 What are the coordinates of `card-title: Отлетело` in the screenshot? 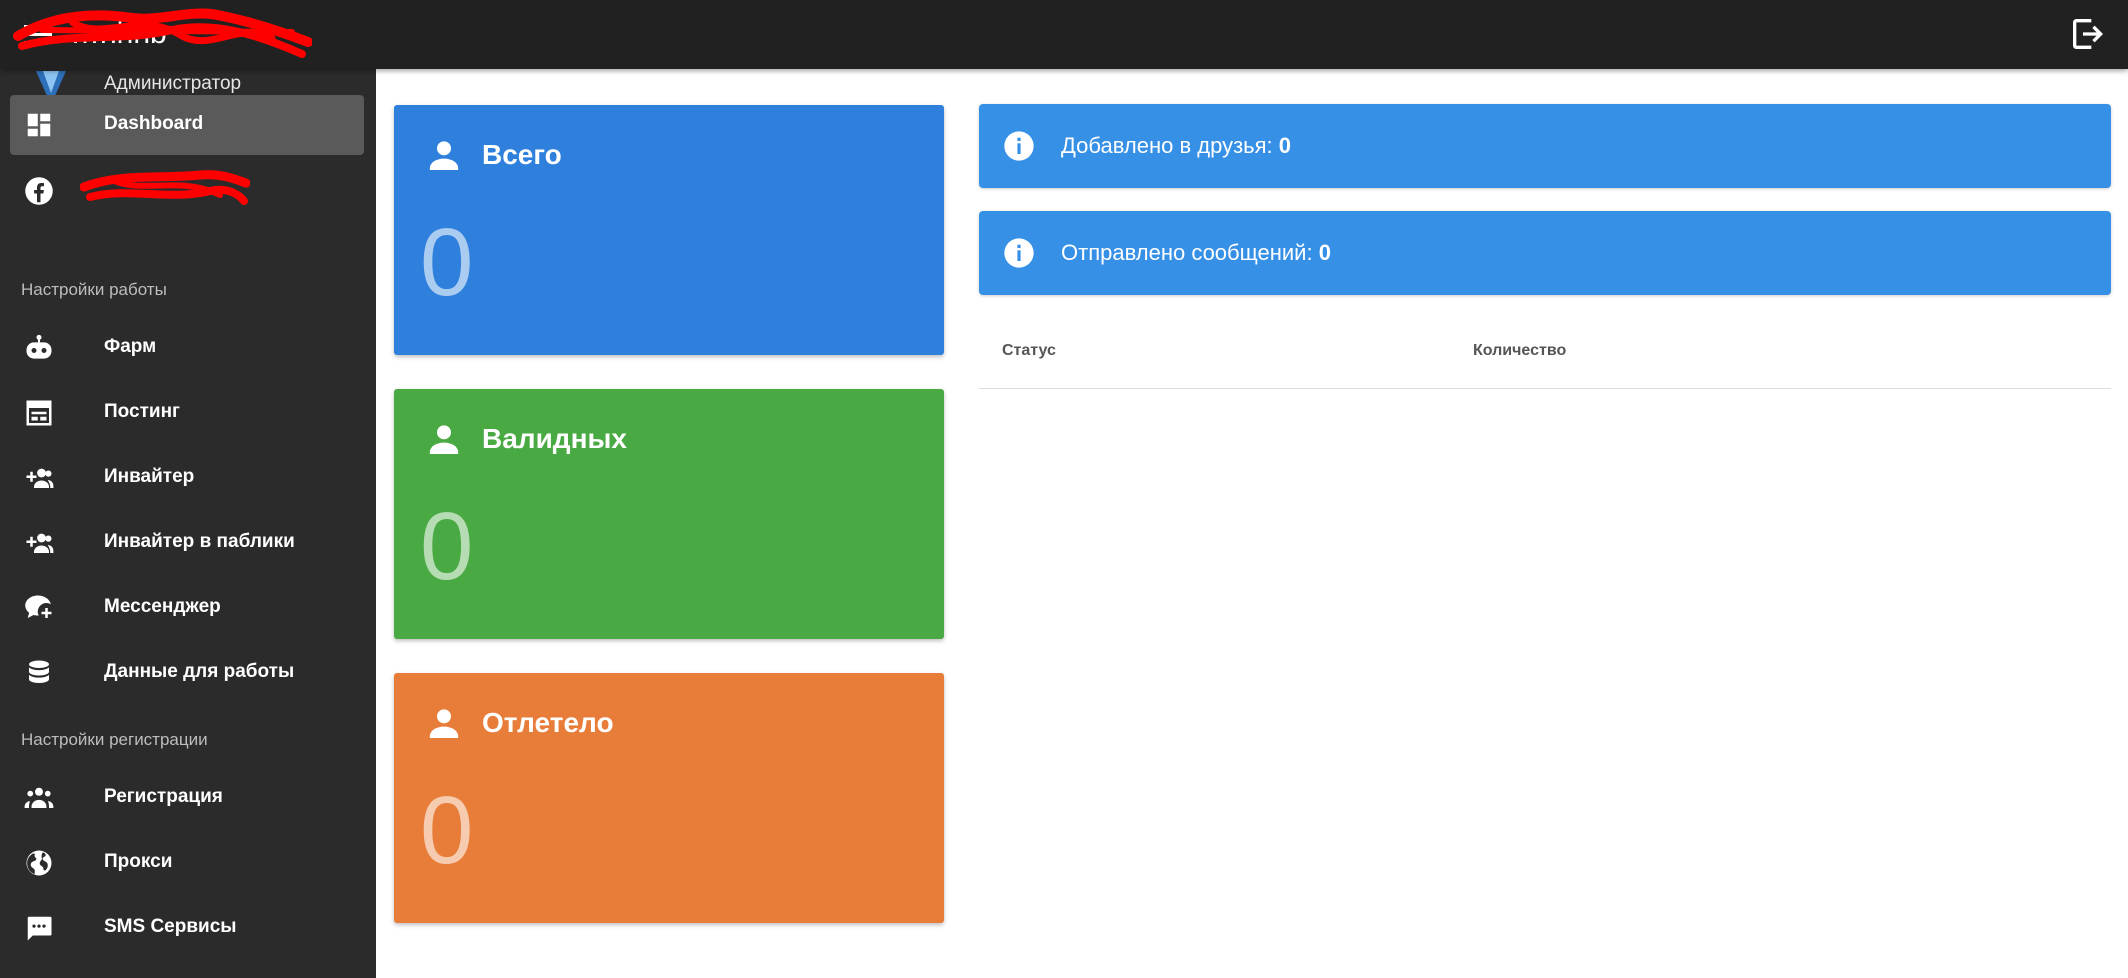 It's located at (548, 722).